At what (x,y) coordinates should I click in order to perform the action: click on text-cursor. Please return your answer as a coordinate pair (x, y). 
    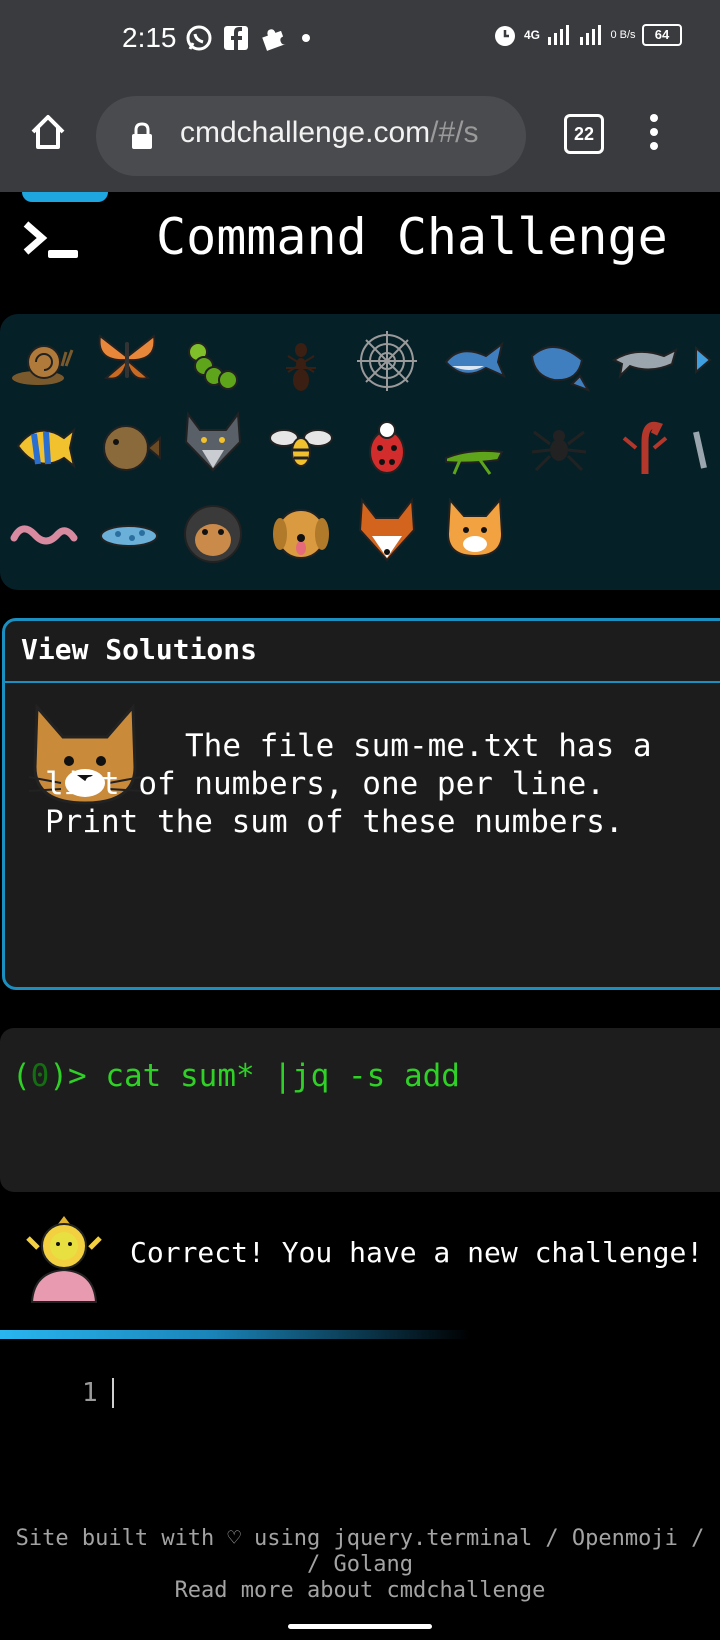
    Looking at the image, I should click on (113, 1393).